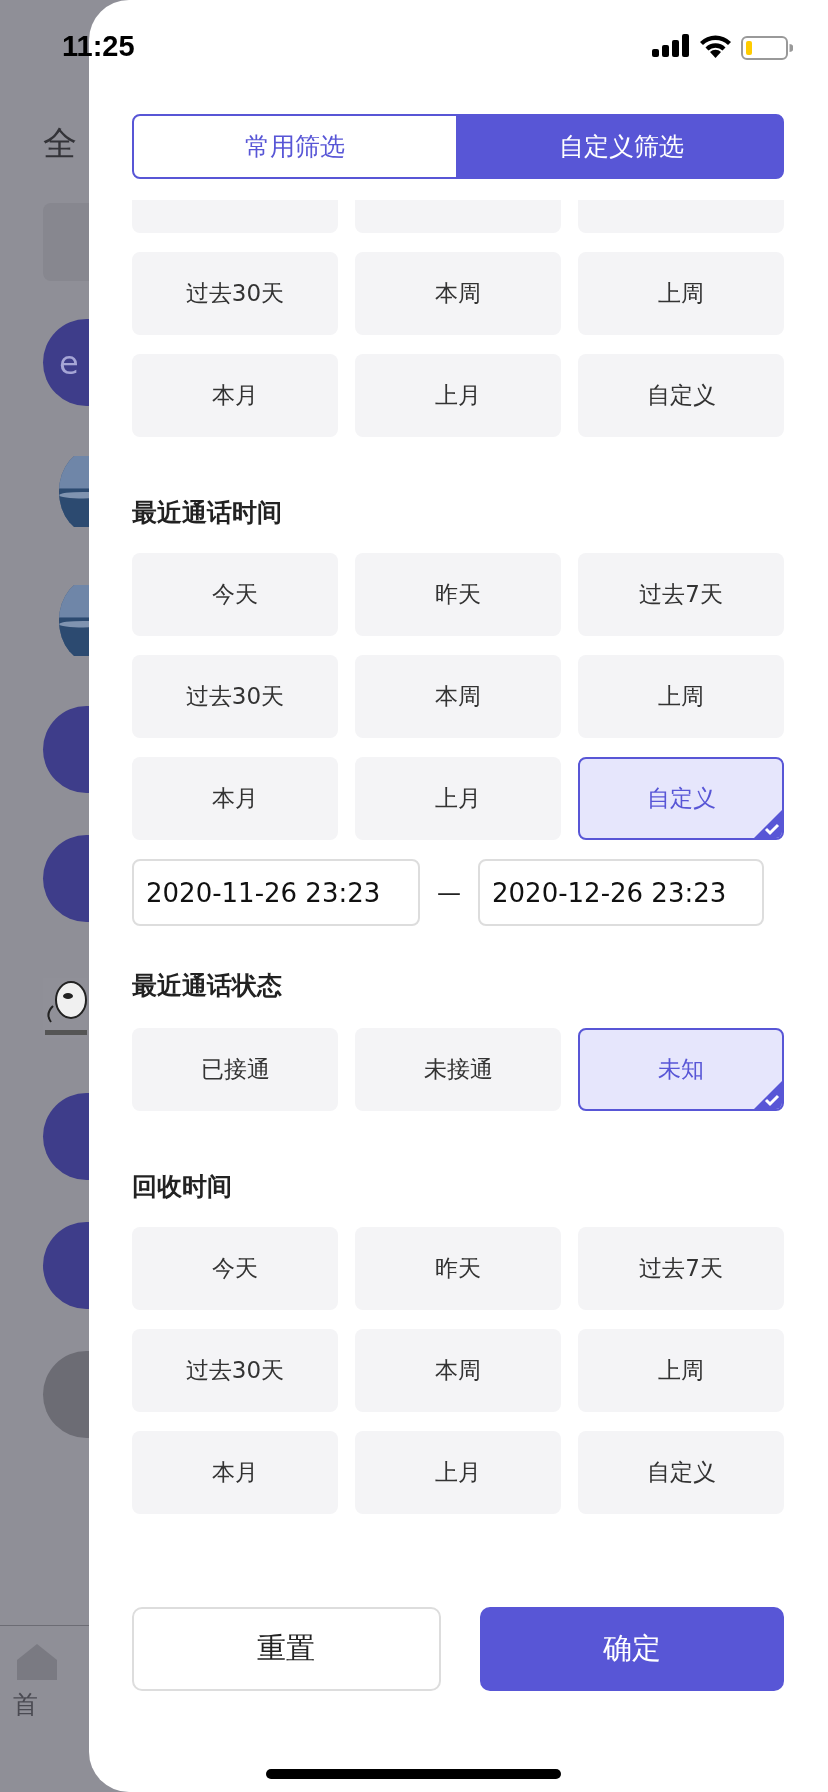 Image resolution: width=828 pixels, height=1792 pixels. Describe the element at coordinates (207, 513) in the screenshot. I see `section-title: 最近通话时间` at that location.